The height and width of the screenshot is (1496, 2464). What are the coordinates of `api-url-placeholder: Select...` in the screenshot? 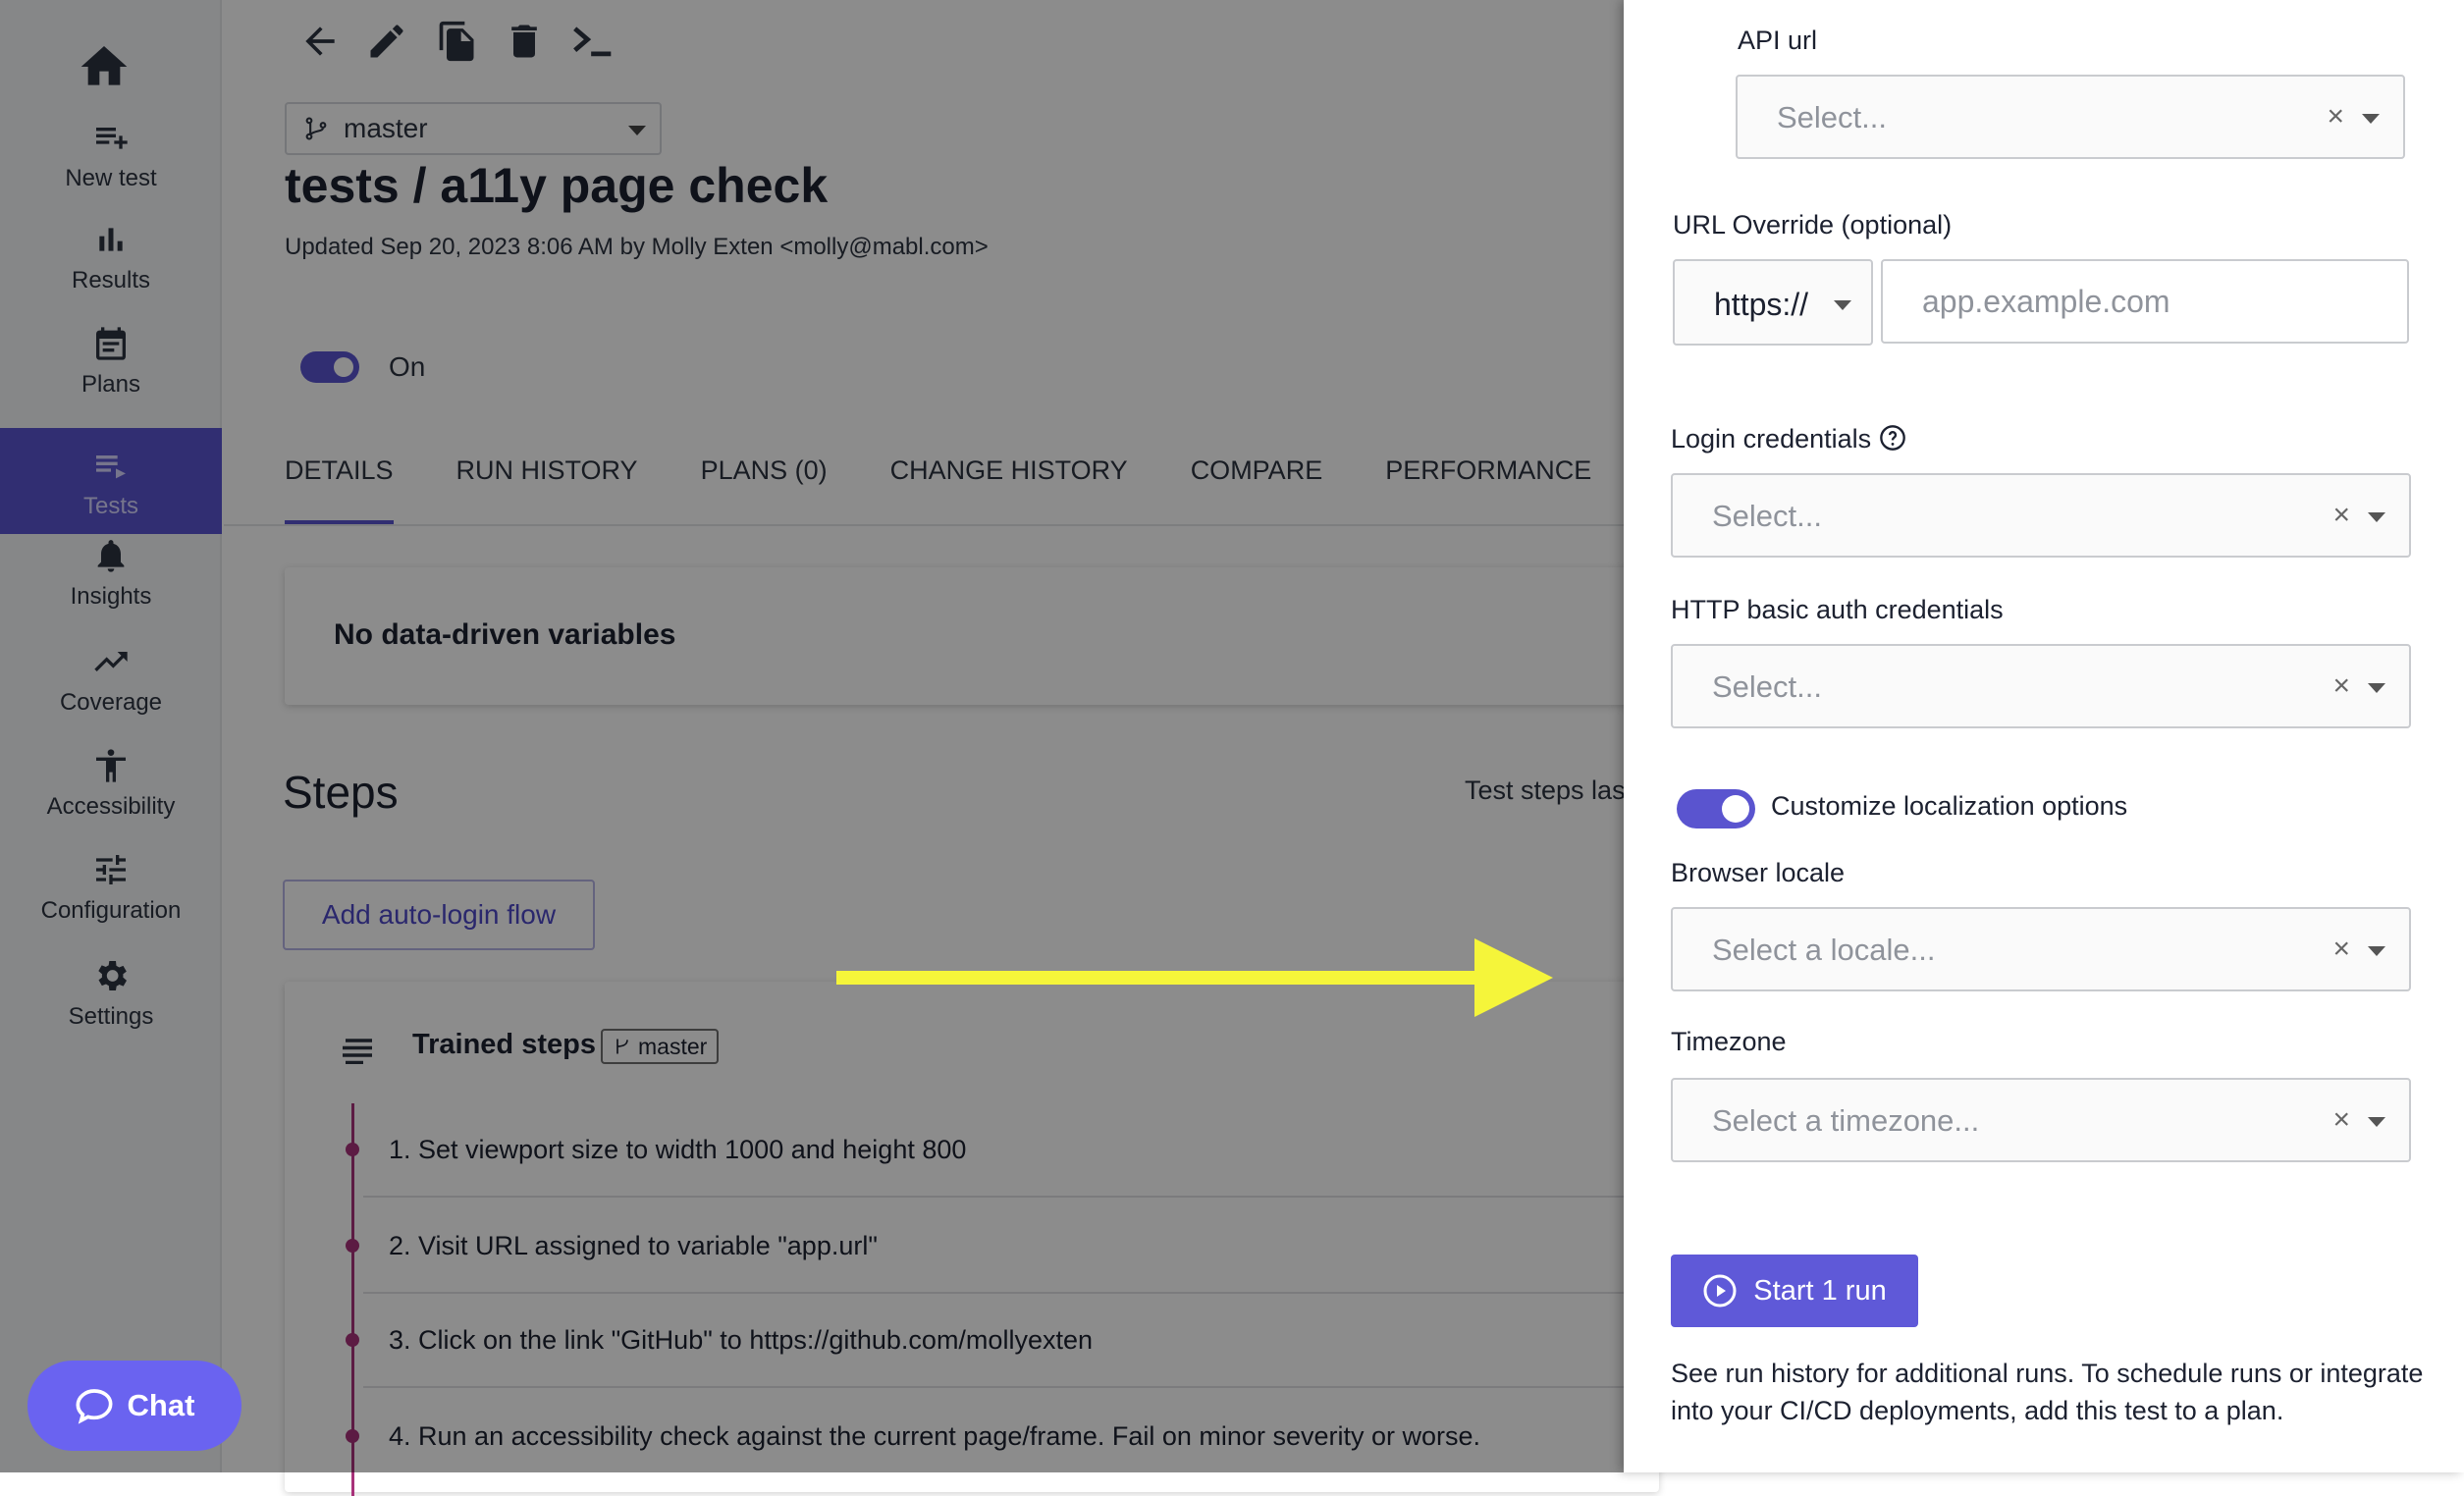 It's located at (1832, 117).